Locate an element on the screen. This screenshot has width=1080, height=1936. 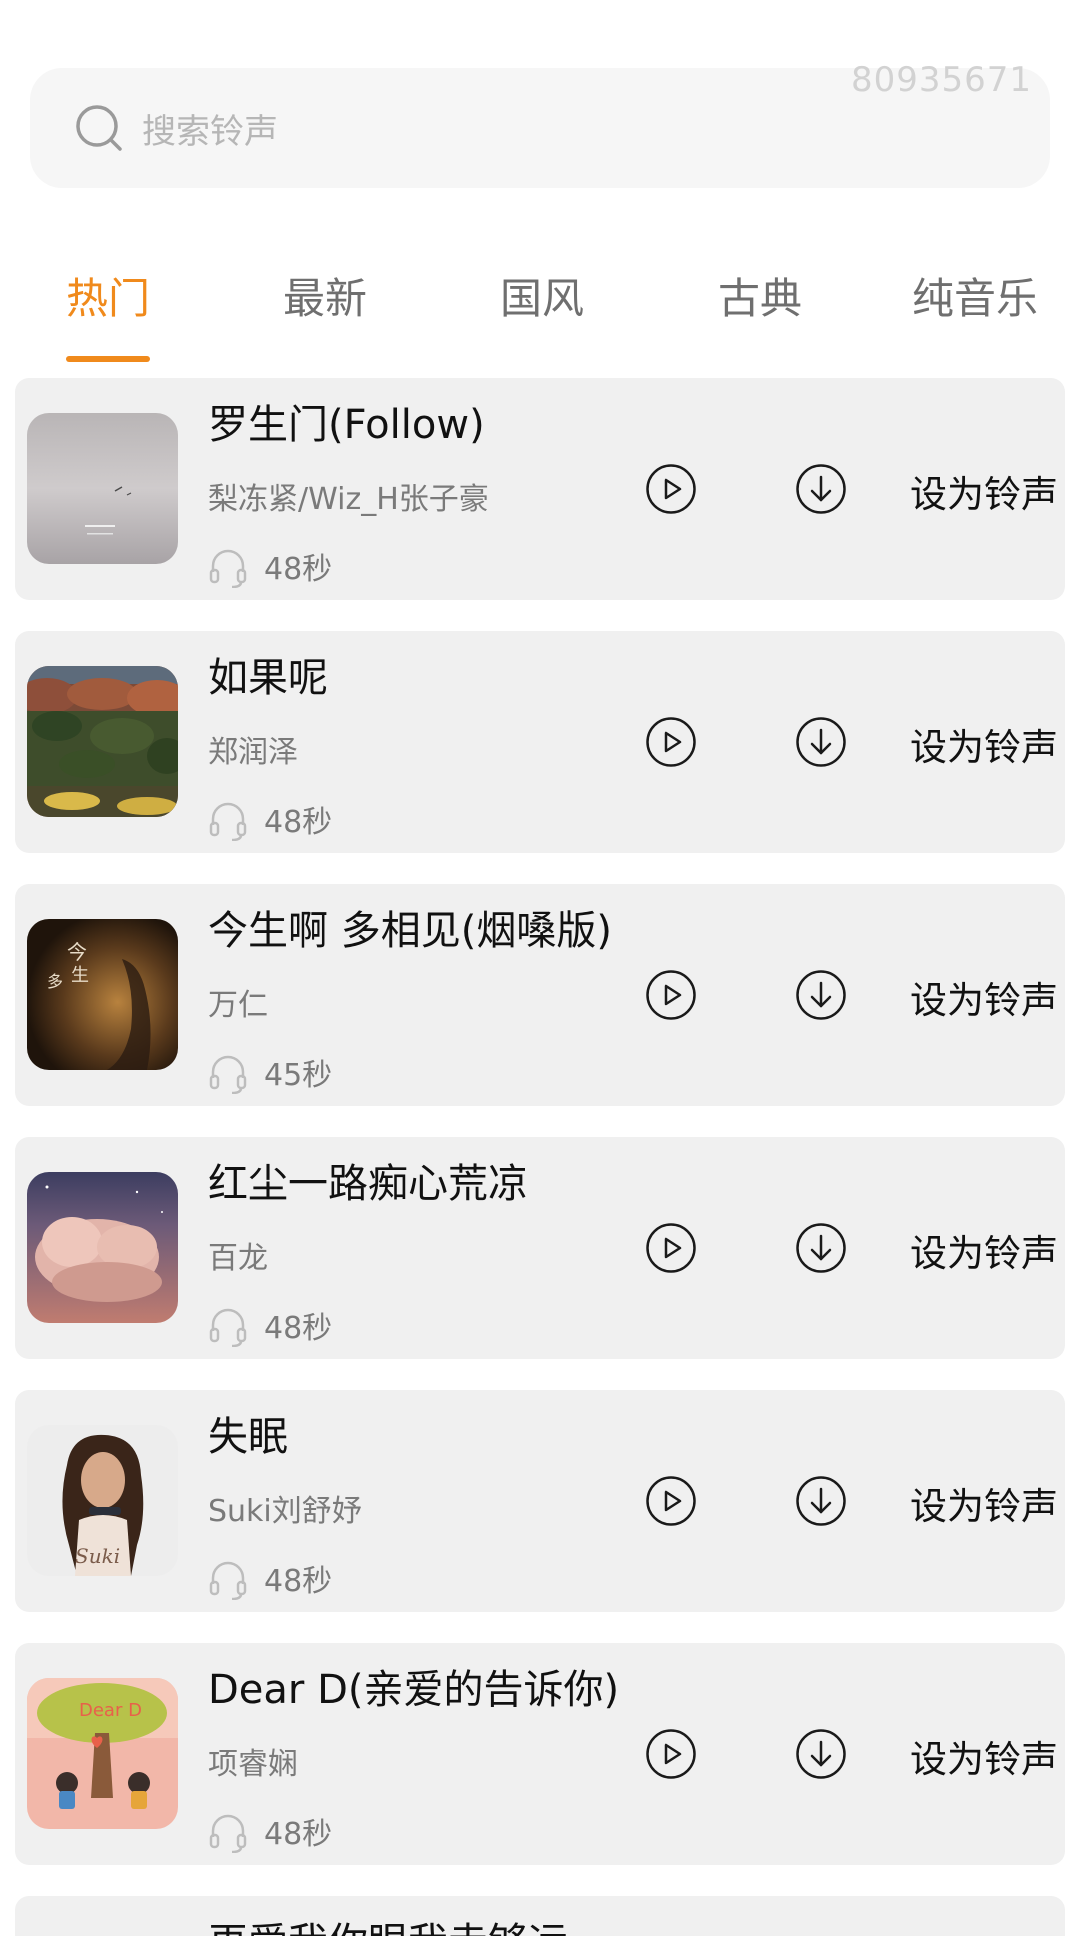
song-title: 罗生门(Follow) is located at coordinates (346, 425).